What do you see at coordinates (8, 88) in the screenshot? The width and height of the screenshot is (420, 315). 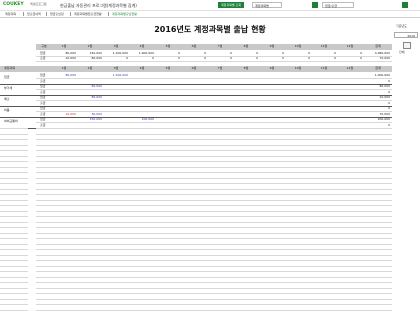 I see `account-name: 부가세` at bounding box center [8, 88].